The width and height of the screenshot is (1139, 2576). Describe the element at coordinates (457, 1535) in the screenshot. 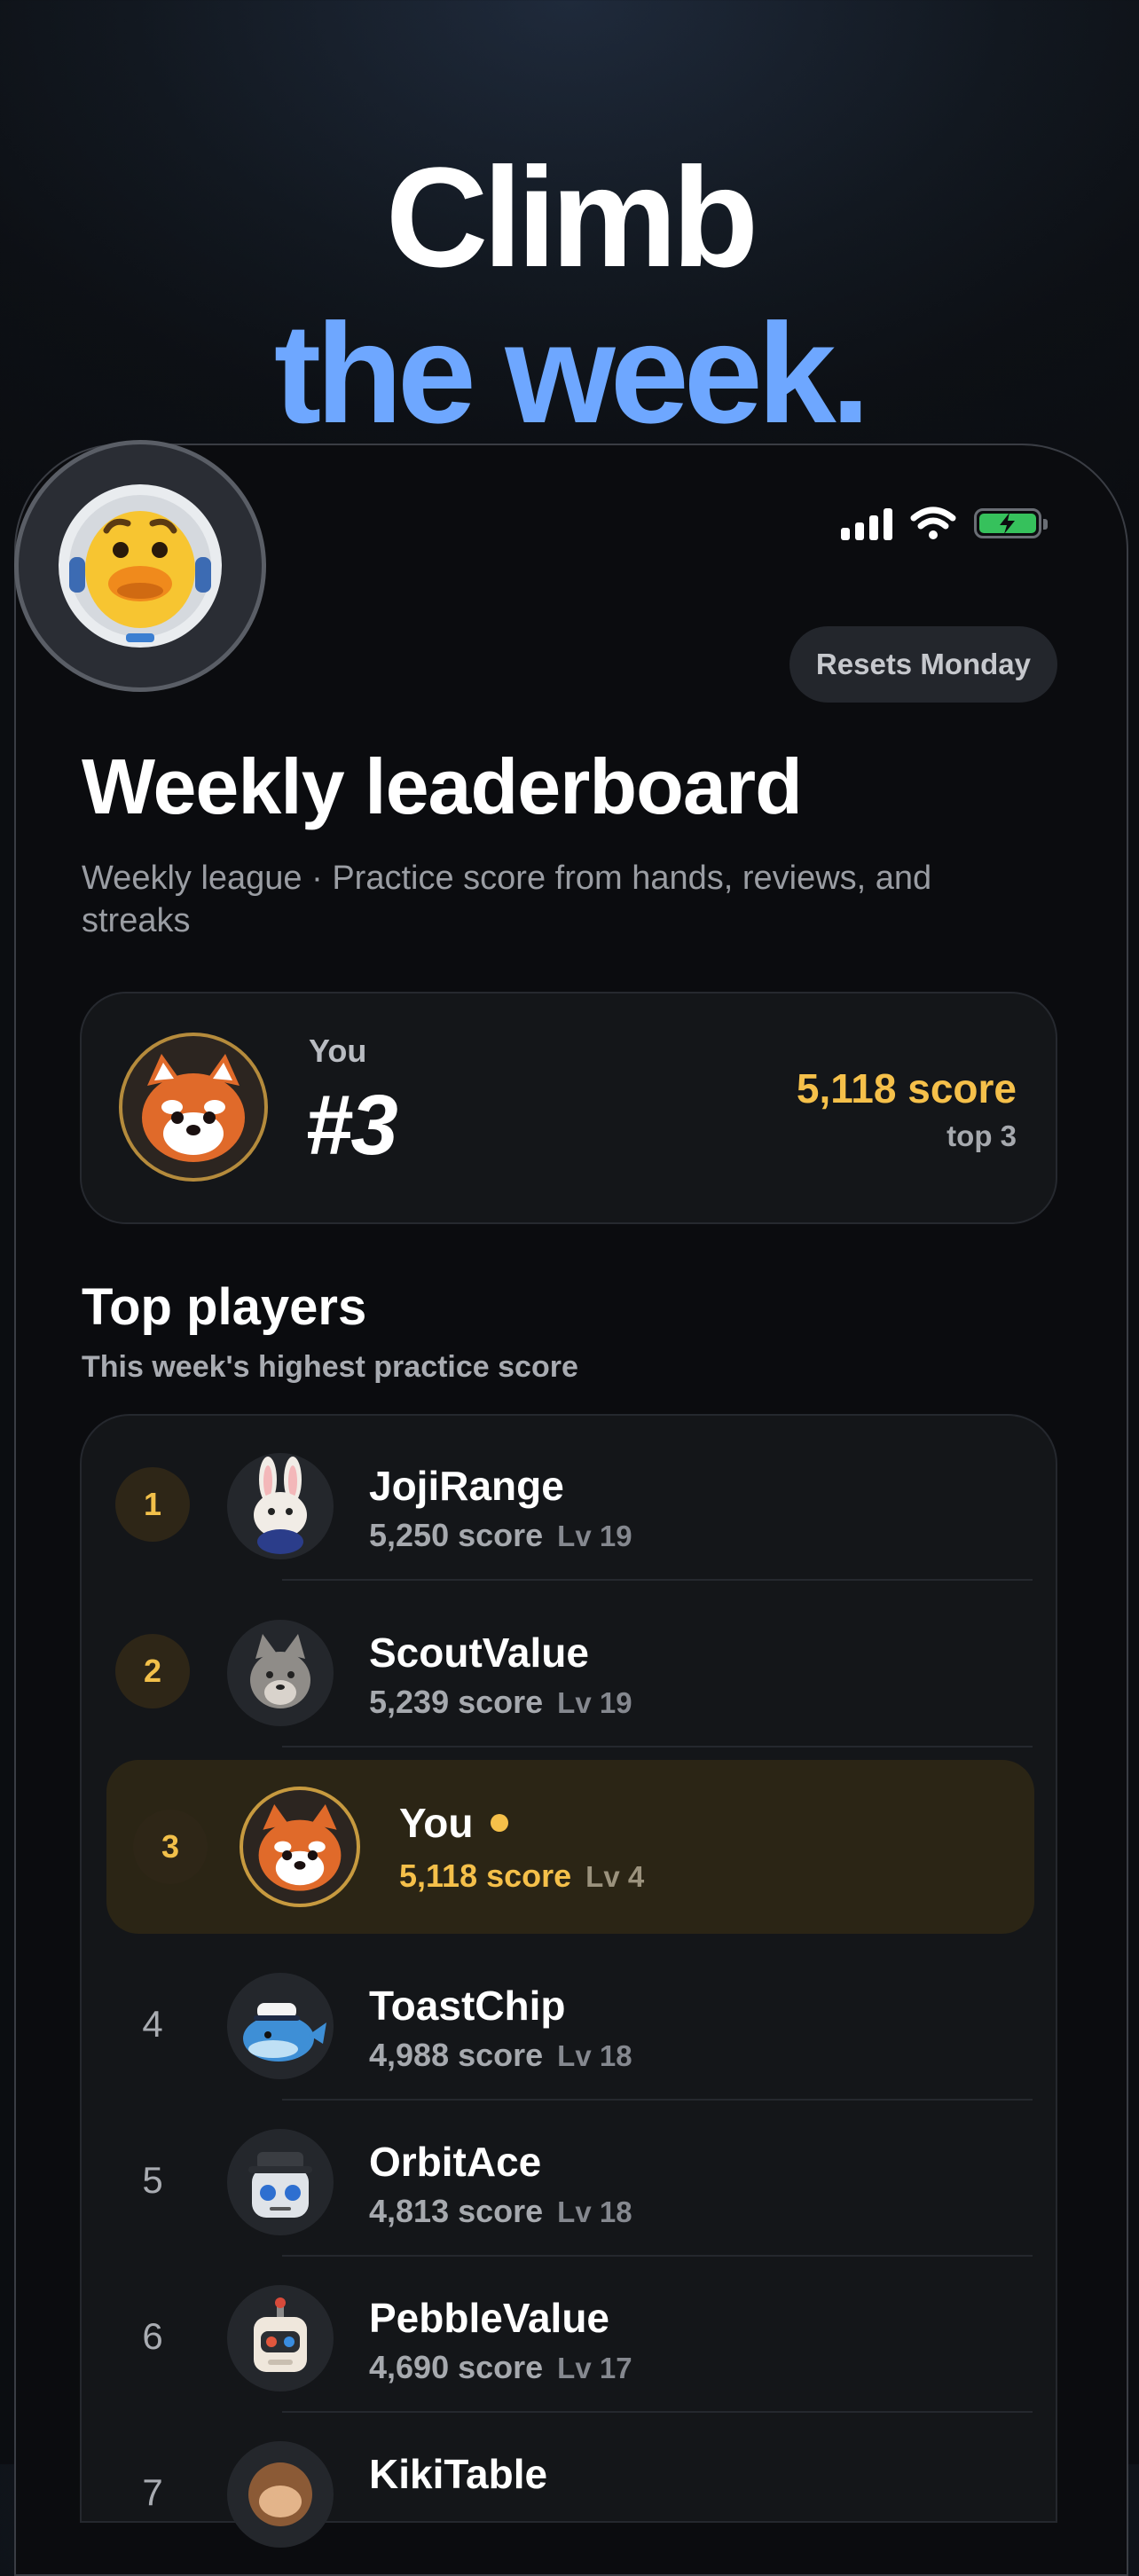

I see `player-score: 5,250 score` at that location.